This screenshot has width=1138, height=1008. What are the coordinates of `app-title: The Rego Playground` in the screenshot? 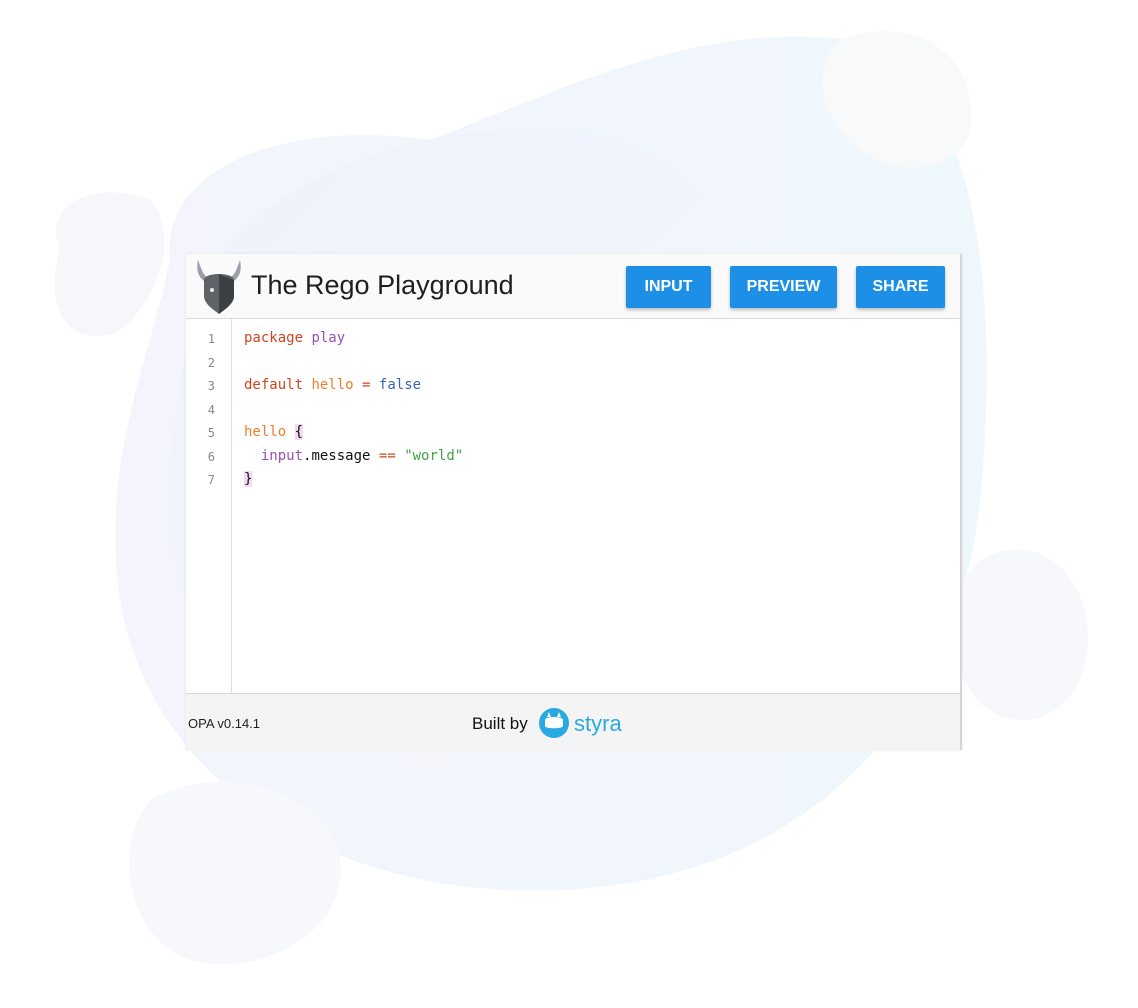 It's located at (382, 285).